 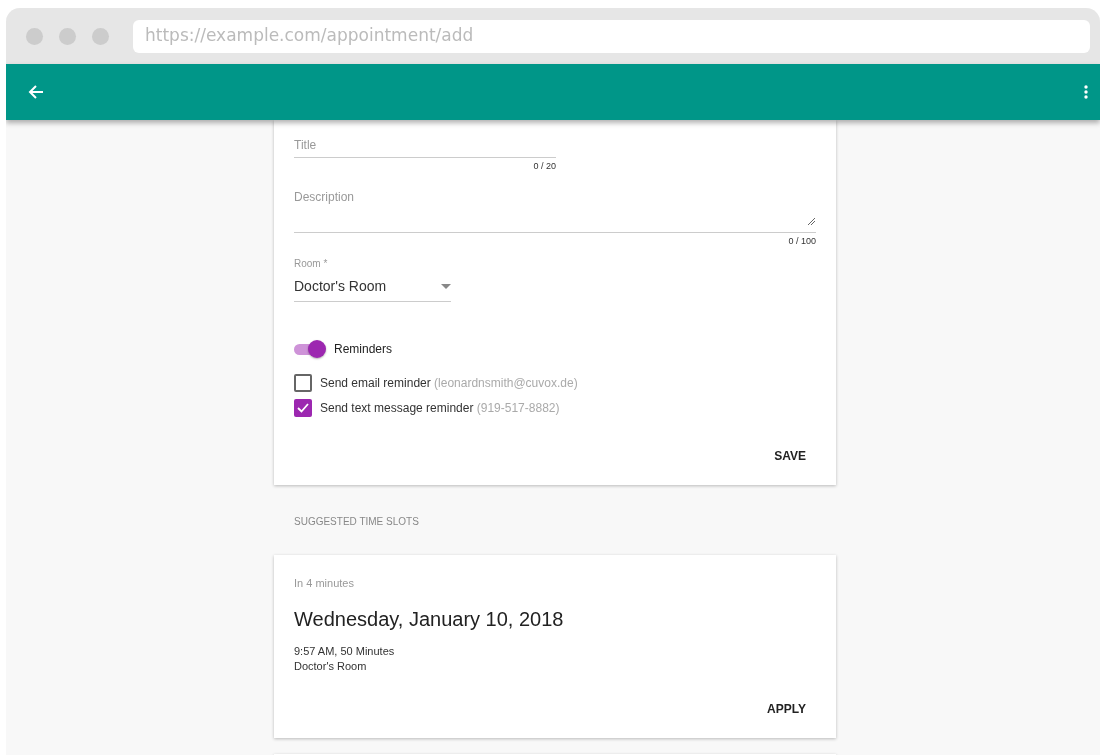 What do you see at coordinates (801, 241) in the screenshot?
I see `character-counter: 0 / 100` at bounding box center [801, 241].